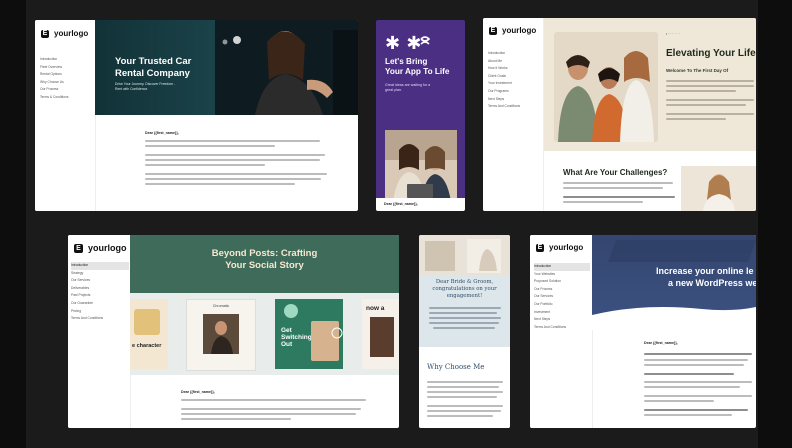 The image size is (792, 448). I want to click on card-caption: e character, so click(147, 346).